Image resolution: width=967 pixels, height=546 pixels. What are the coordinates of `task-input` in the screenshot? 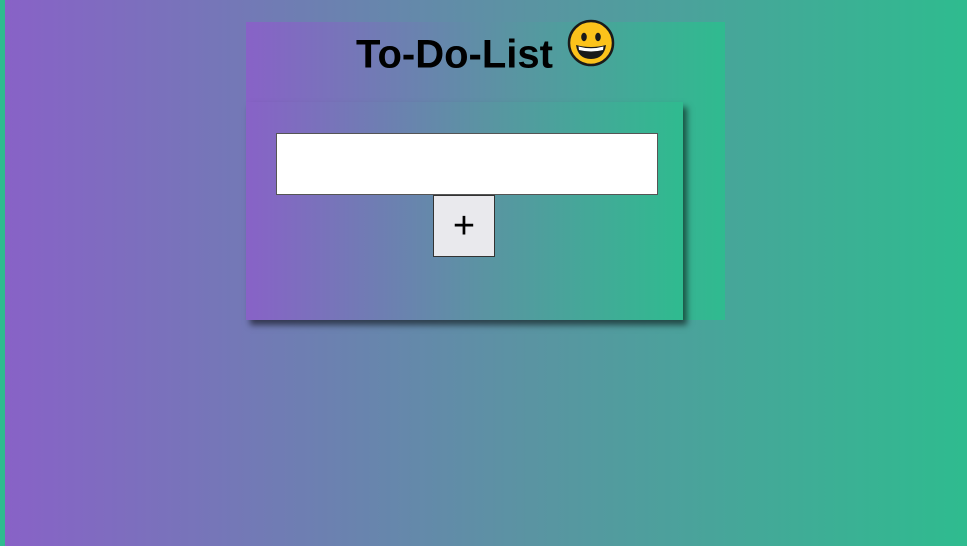 It's located at (467, 164).